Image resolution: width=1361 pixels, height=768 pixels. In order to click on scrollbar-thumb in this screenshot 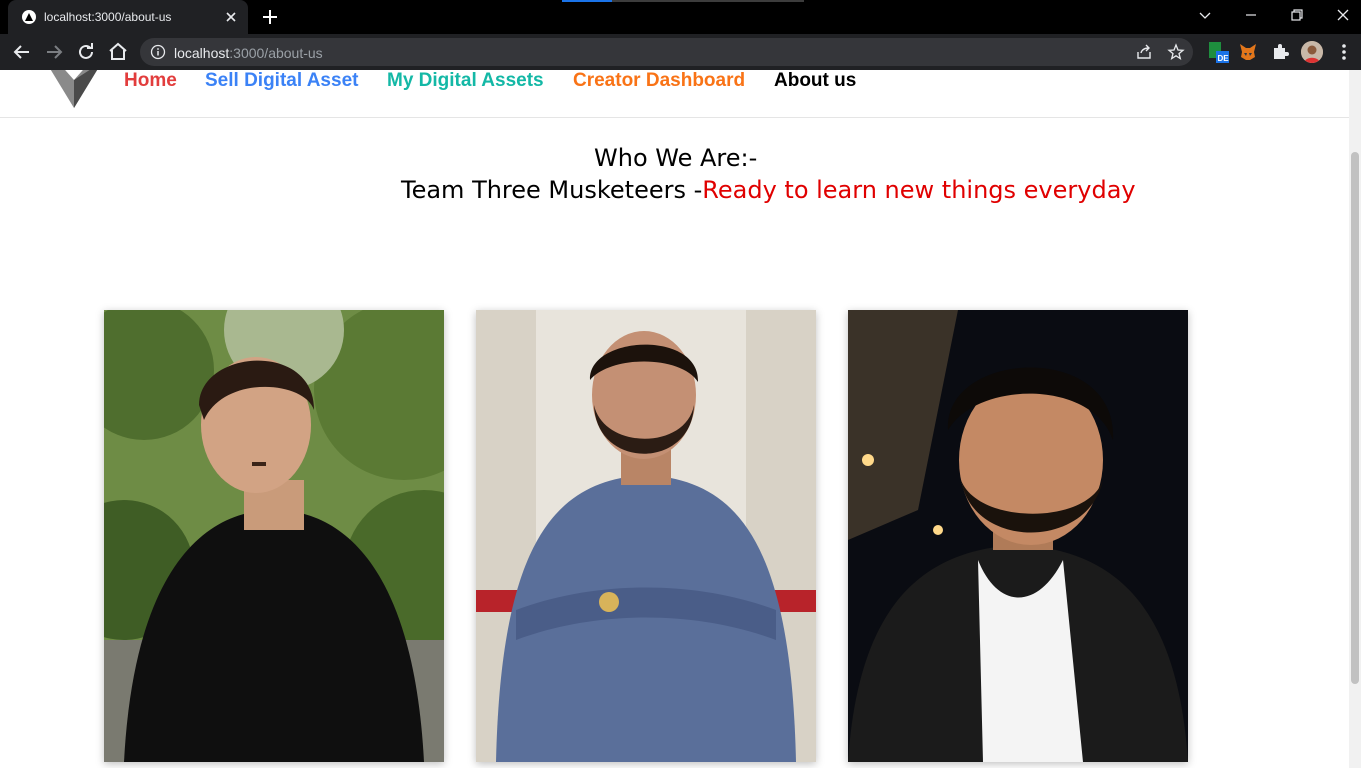, I will do `click(1355, 418)`.